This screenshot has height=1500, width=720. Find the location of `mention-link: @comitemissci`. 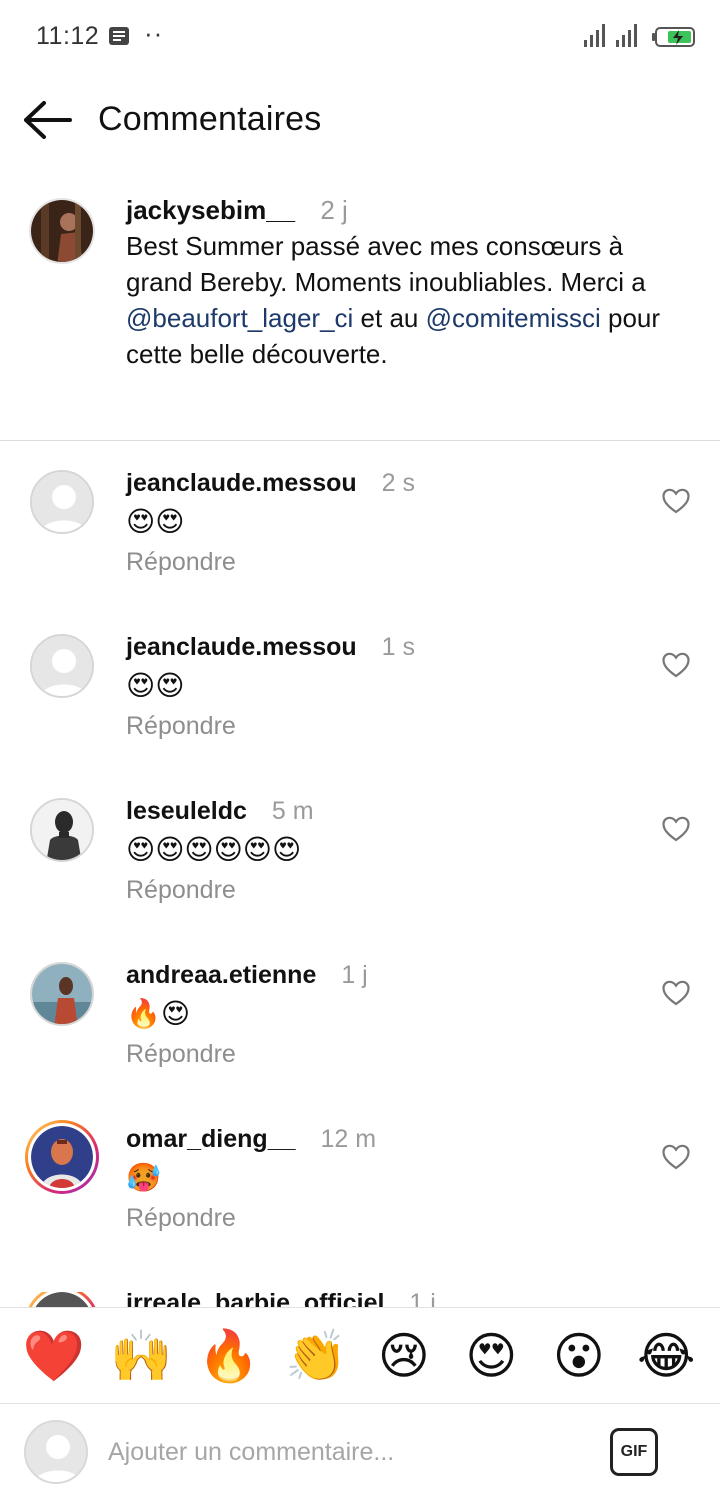

mention-link: @comitemissci is located at coordinates (513, 318).